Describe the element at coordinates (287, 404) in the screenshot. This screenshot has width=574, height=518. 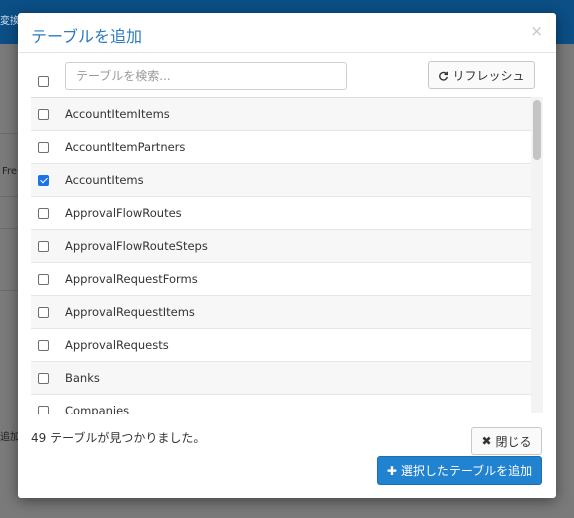
I see `table-row: Companies` at that location.